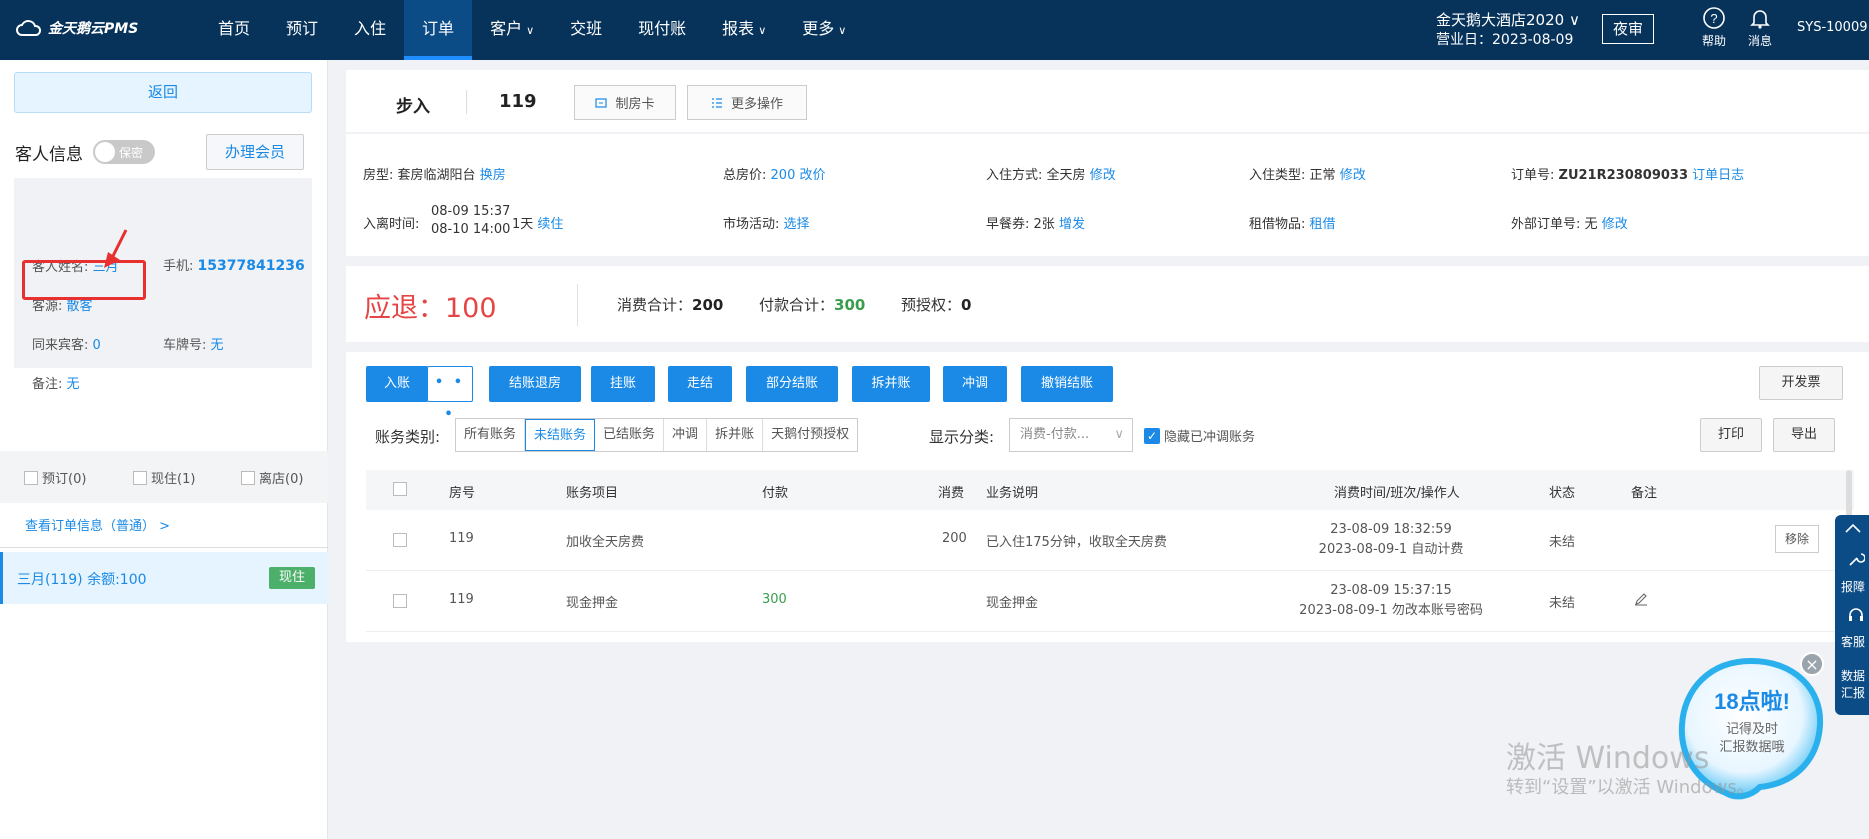  What do you see at coordinates (438, 30) in the screenshot?
I see `nav-orders: 订单` at bounding box center [438, 30].